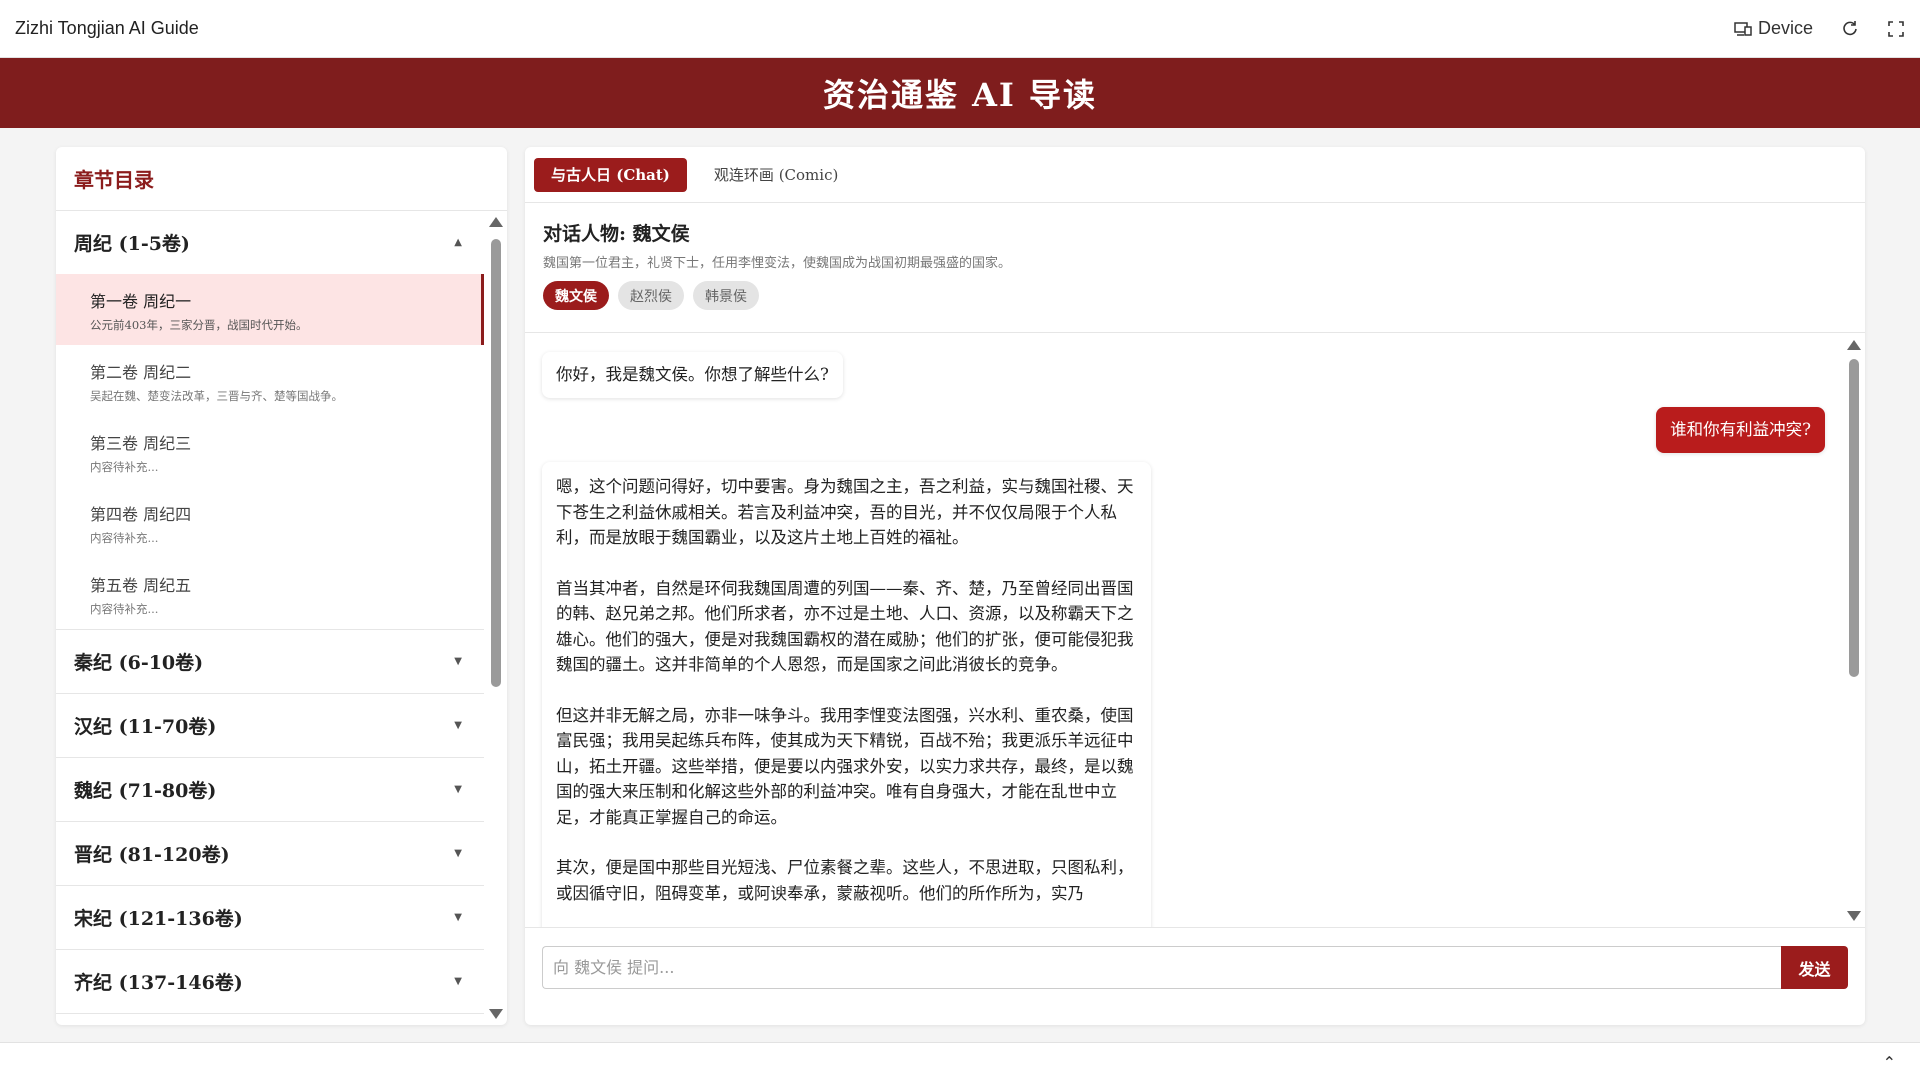 The image size is (1920, 1080). What do you see at coordinates (1740, 430) in the screenshot?
I see `user-message: 谁和你有利益冲突?` at bounding box center [1740, 430].